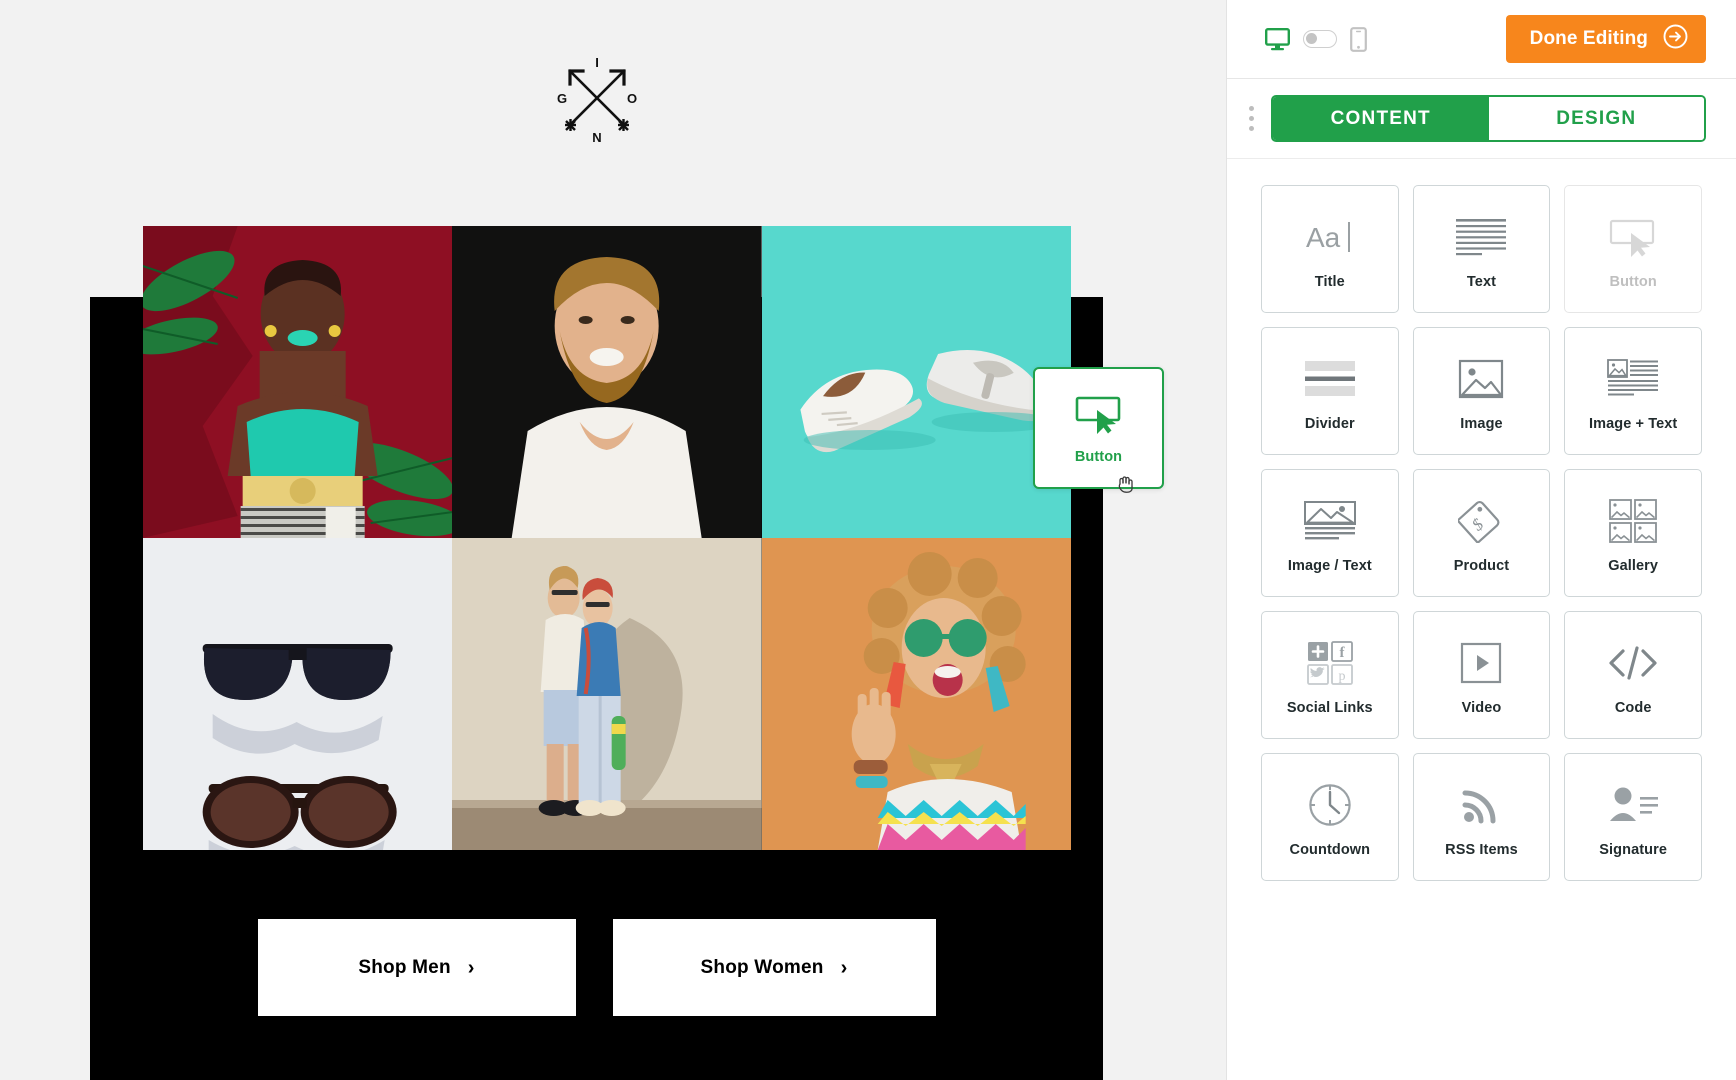 The width and height of the screenshot is (1736, 1080). What do you see at coordinates (1251, 118) in the screenshot?
I see `panel-drag-handle` at bounding box center [1251, 118].